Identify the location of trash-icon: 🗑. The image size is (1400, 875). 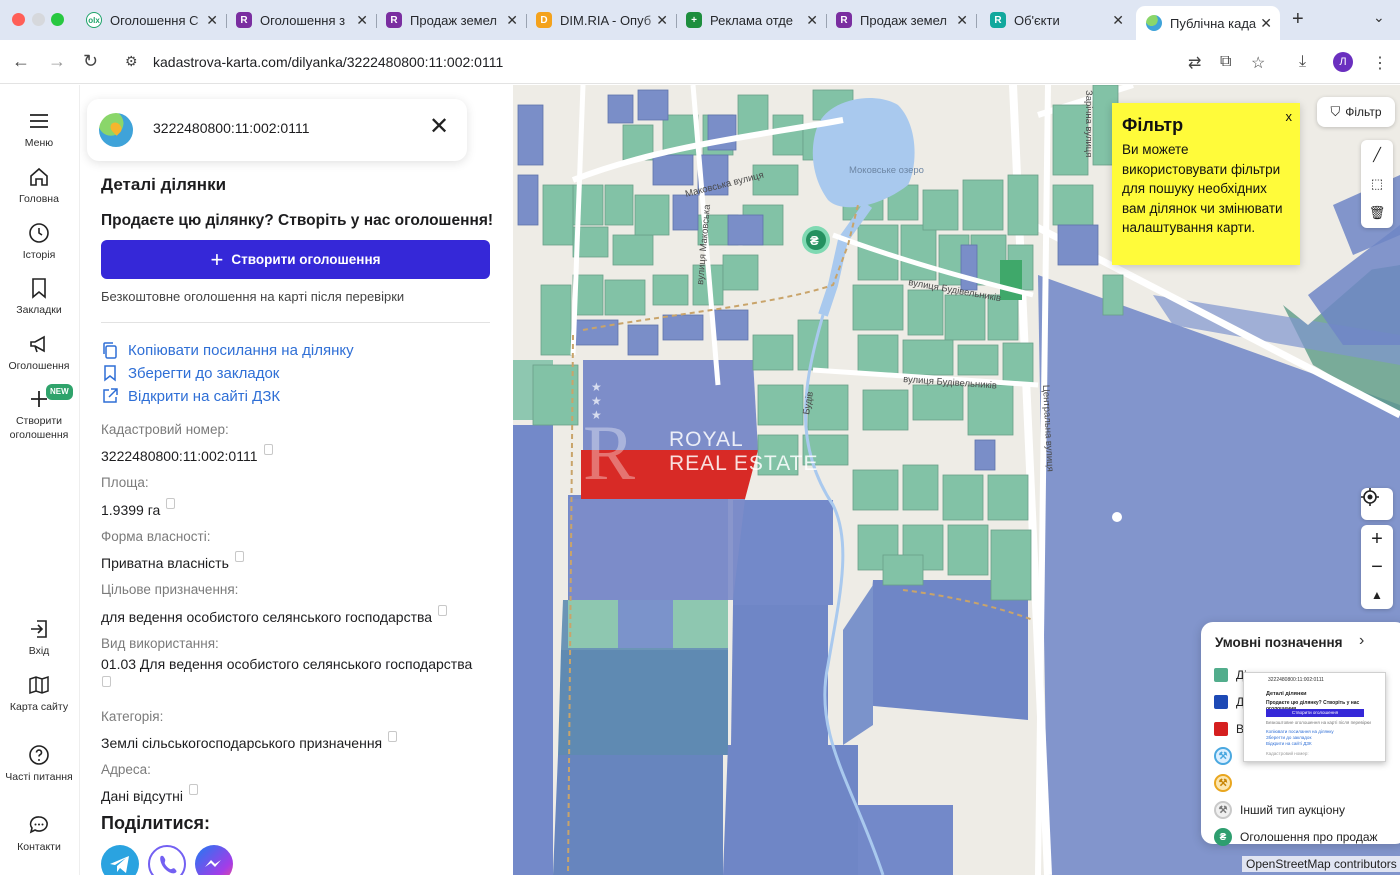
(1377, 212).